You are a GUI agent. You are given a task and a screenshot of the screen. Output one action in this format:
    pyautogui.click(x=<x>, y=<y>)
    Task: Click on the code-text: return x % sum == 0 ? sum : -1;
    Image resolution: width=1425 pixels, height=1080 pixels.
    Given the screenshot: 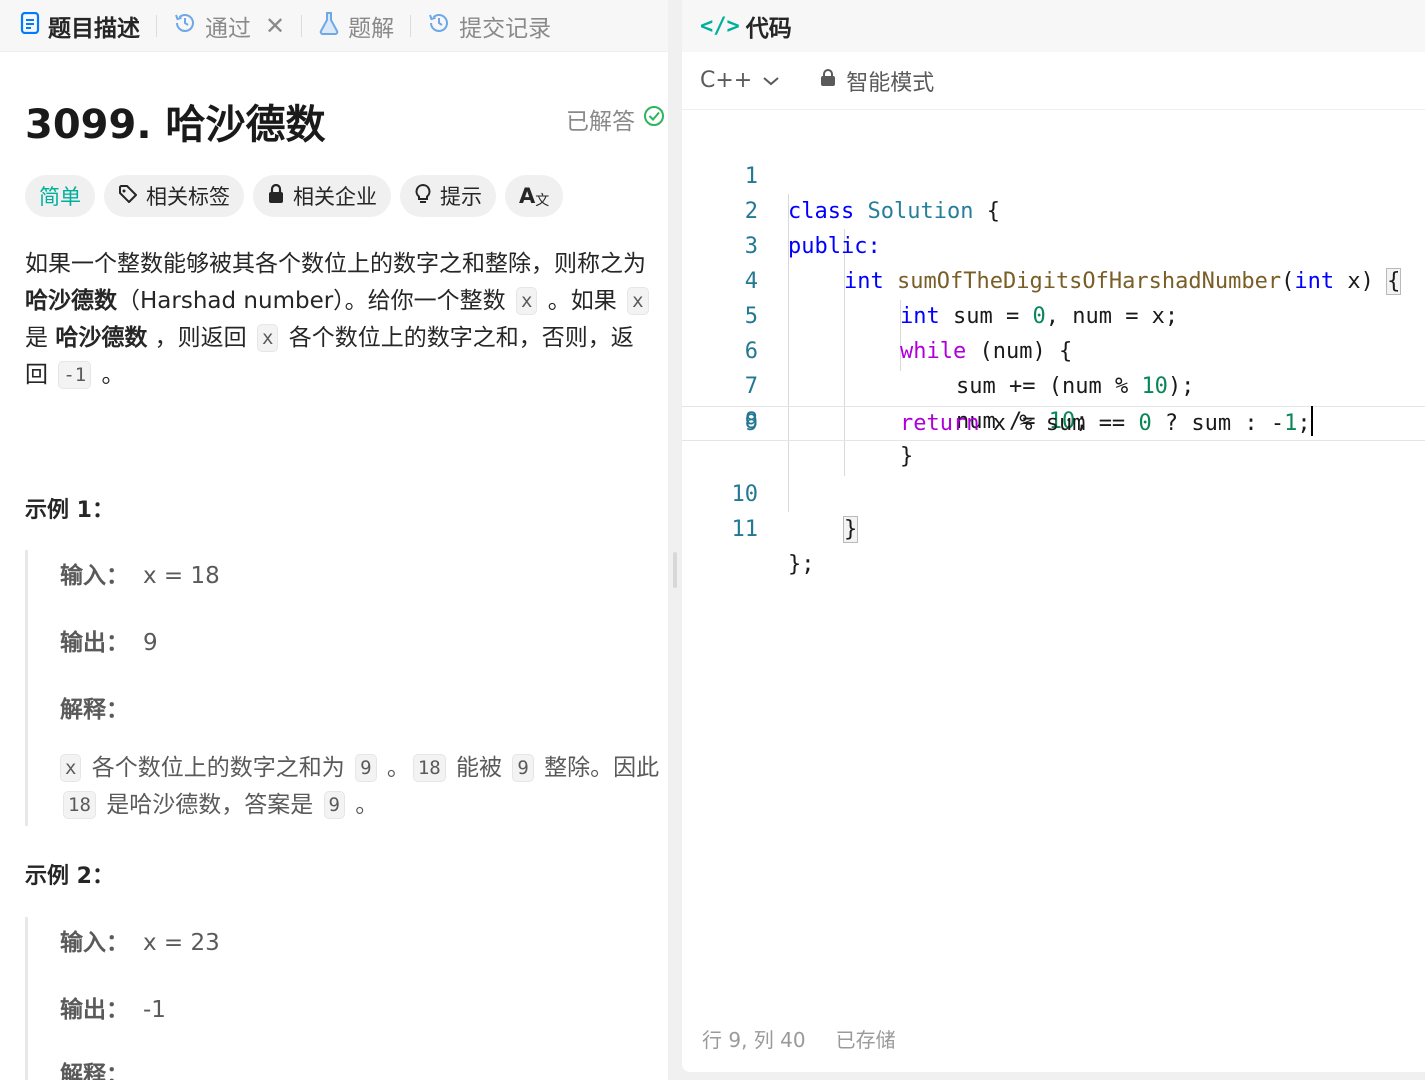 What is the action you would take?
    pyautogui.click(x=1106, y=423)
    